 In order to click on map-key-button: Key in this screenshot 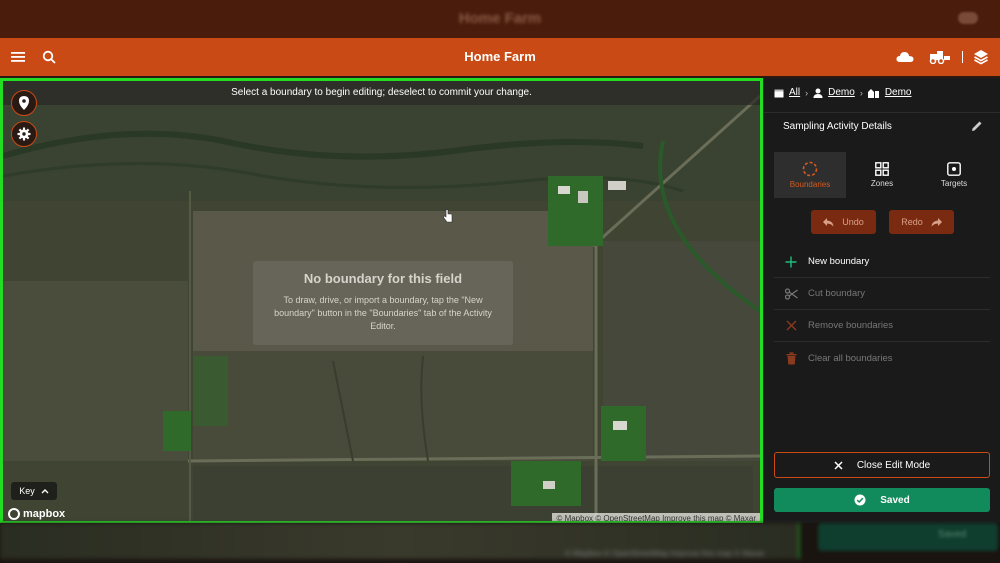, I will do `click(34, 491)`.